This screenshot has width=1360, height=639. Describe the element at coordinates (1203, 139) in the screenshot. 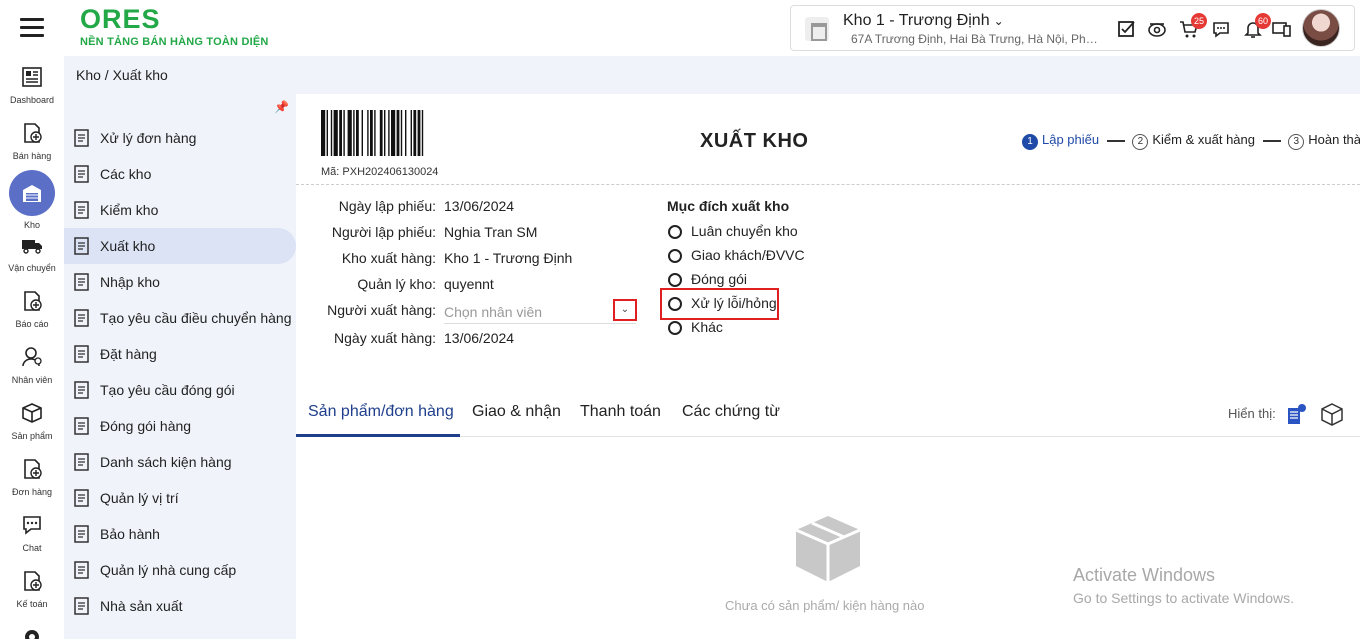

I see `step-label: Kiểm & xuất hàng` at that location.